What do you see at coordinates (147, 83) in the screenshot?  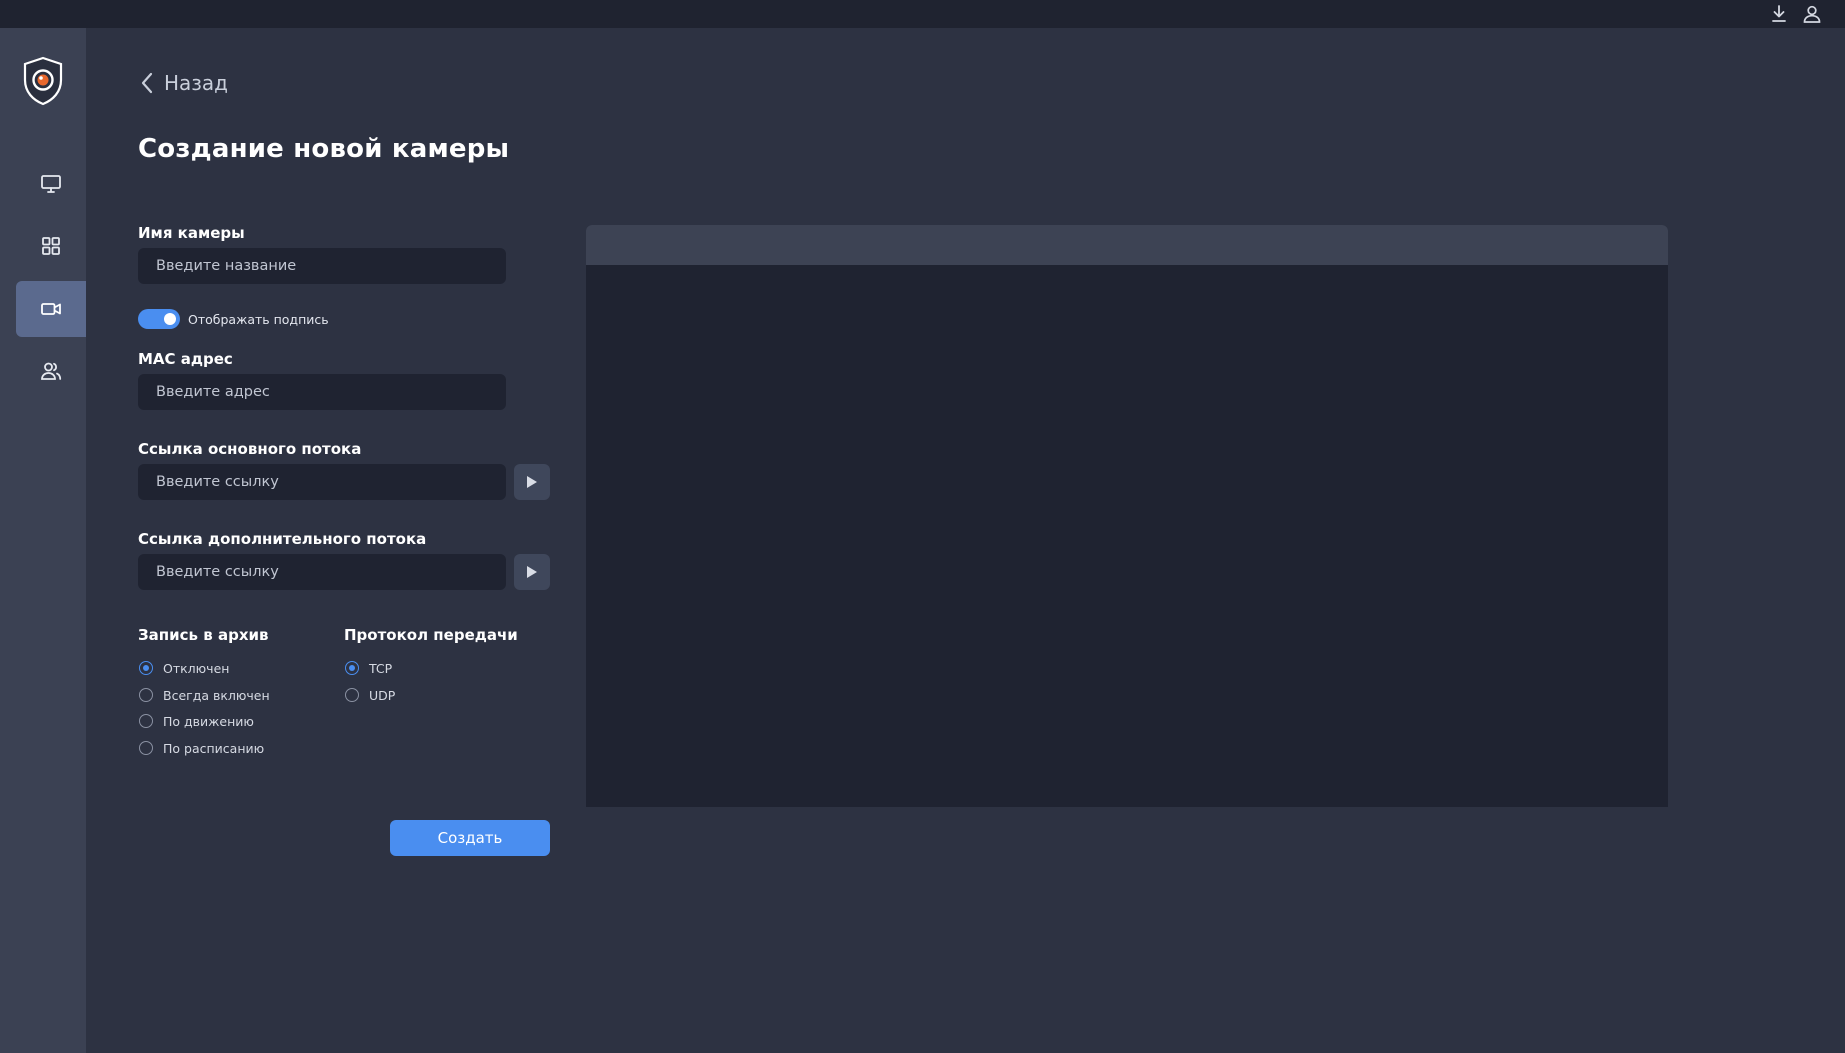 I see `chevron-left-icon` at bounding box center [147, 83].